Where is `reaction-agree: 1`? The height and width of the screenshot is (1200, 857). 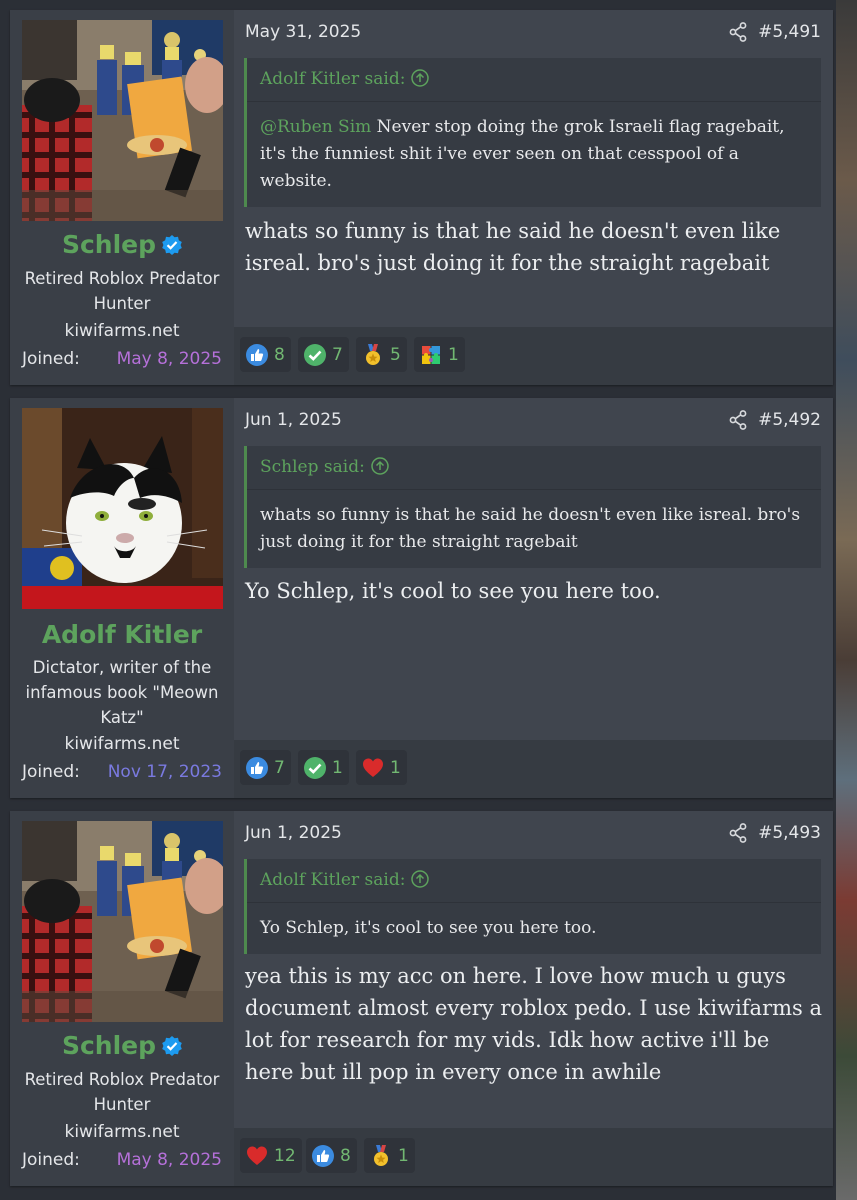 reaction-agree: 1 is located at coordinates (323, 767).